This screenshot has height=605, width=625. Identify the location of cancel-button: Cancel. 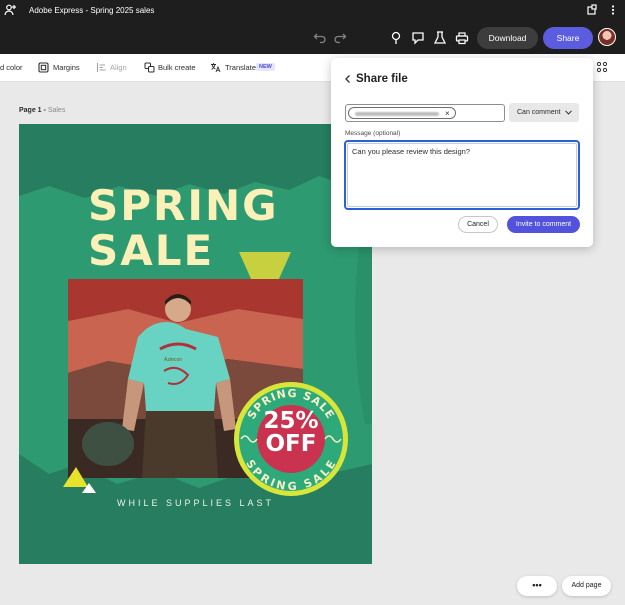
(478, 224).